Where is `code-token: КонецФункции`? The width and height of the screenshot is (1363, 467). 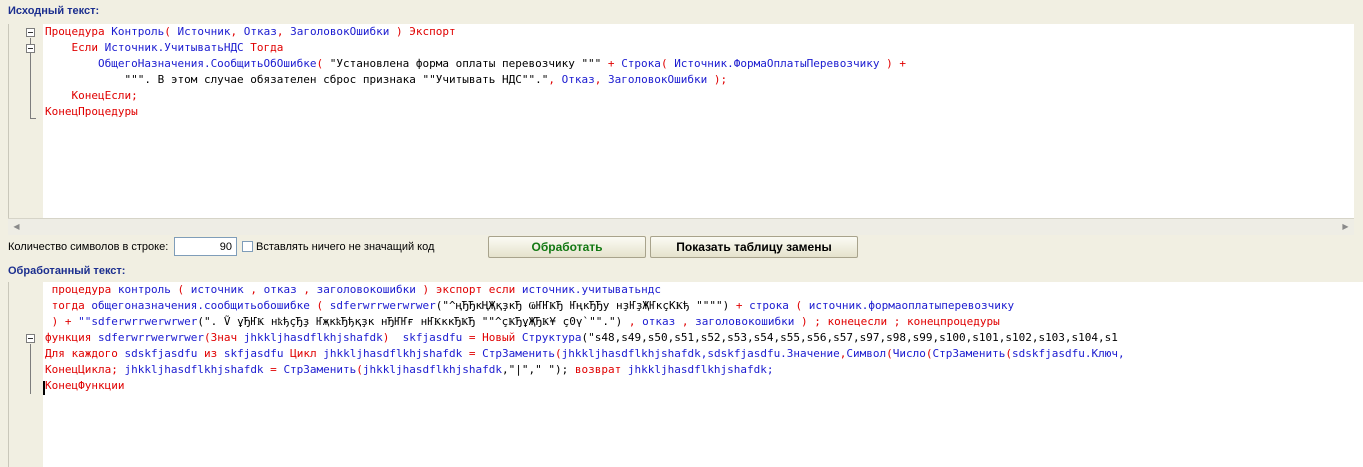 code-token: КонецФункции is located at coordinates (85, 385).